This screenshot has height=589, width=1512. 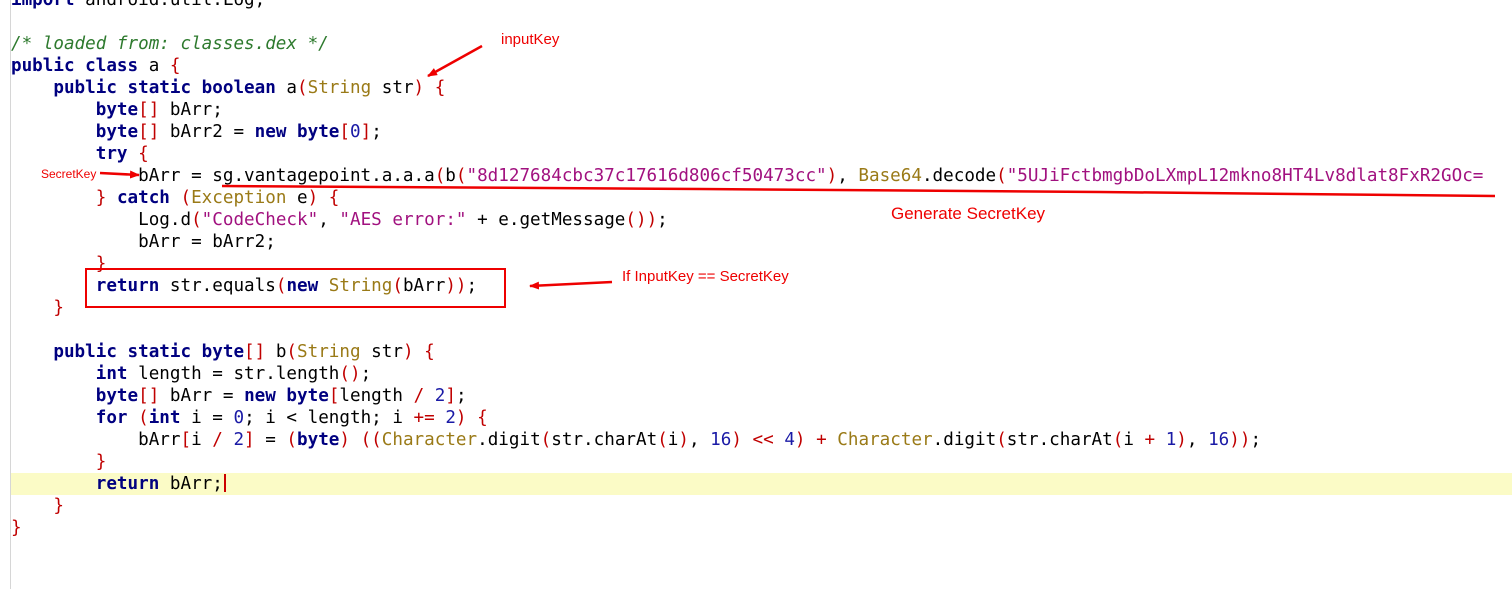 I want to click on secret-key-arrow, so click(x=119, y=174).